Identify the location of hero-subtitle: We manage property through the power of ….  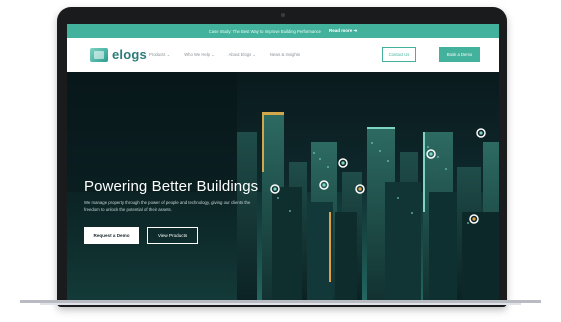
(167, 206).